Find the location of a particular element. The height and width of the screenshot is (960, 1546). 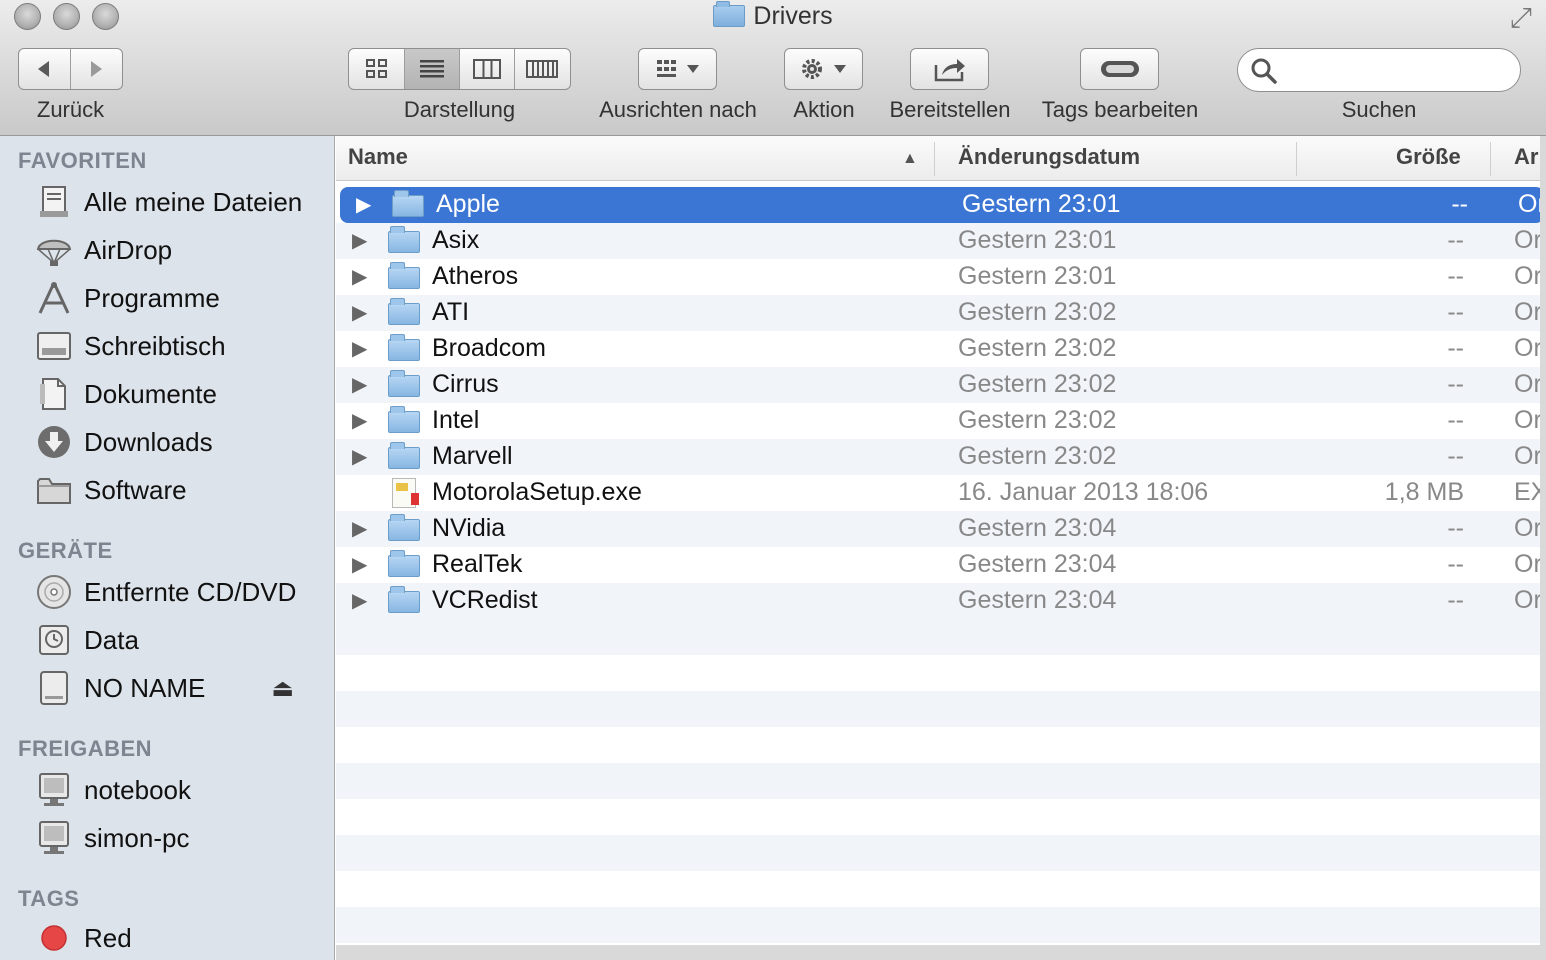

drive-icon is located at coordinates (54, 688).